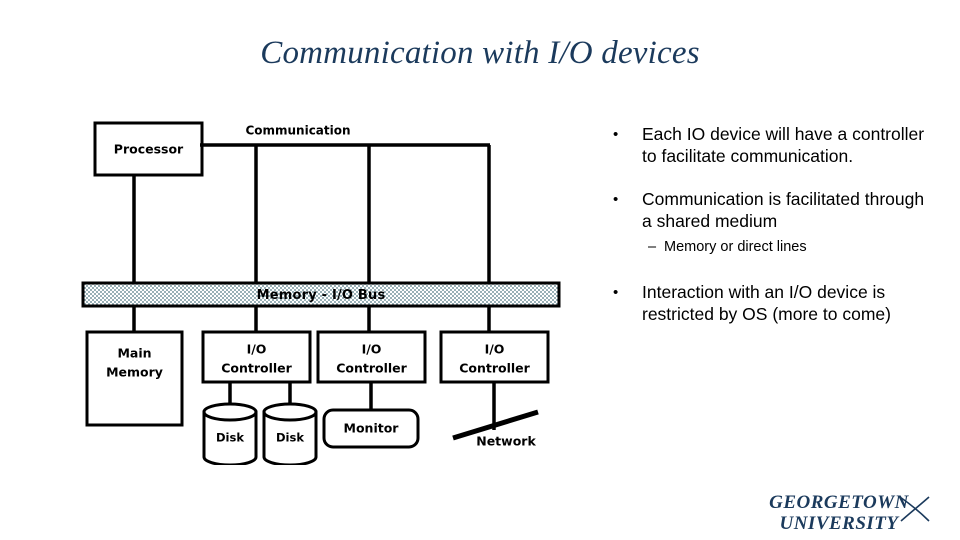 The height and width of the screenshot is (540, 960). What do you see at coordinates (260, 393) in the screenshot?
I see `disk-connectors` at bounding box center [260, 393].